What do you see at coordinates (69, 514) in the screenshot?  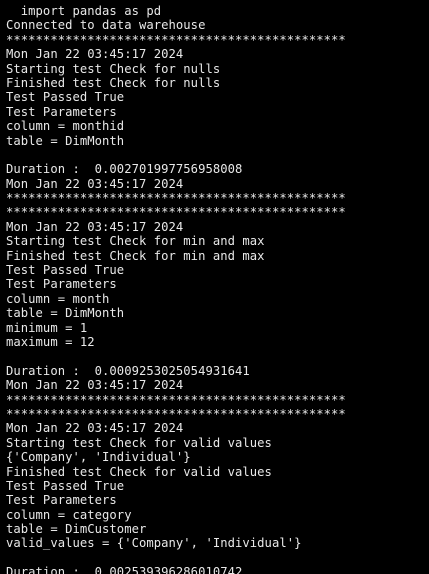 I see `terminal-line-parameter: column = category` at bounding box center [69, 514].